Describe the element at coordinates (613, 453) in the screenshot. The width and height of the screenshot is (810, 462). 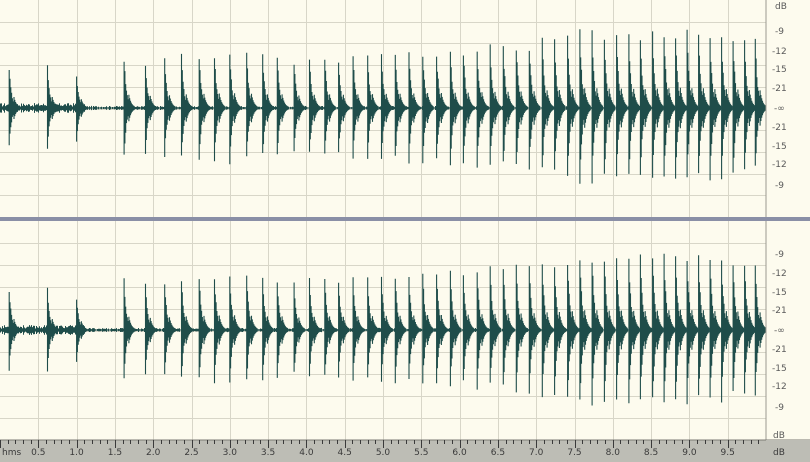
I see `time-label: 8.0` at that location.